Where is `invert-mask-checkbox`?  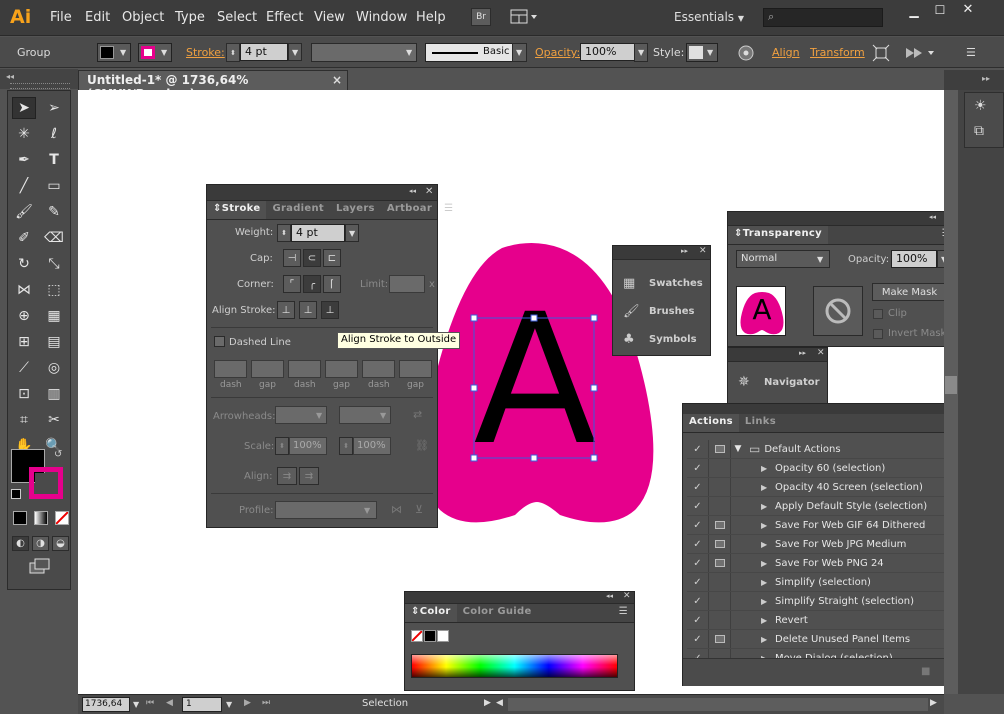
invert-mask-checkbox is located at coordinates (878, 334).